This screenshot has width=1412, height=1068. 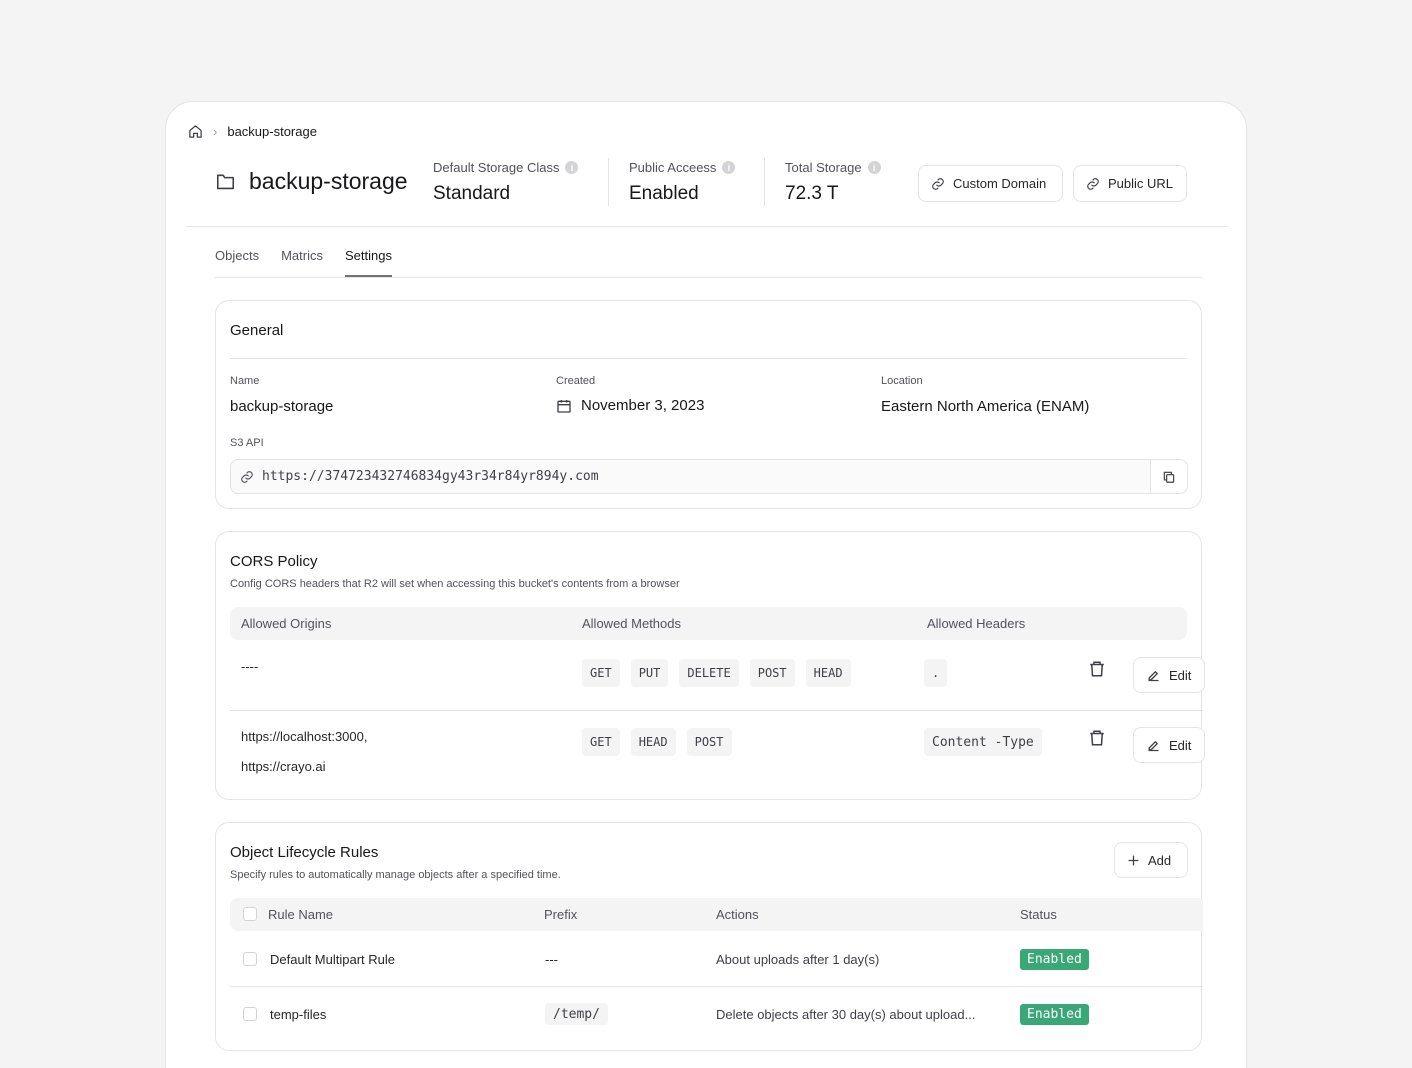 I want to click on created-field: November 3, 2023, so click(x=630, y=405).